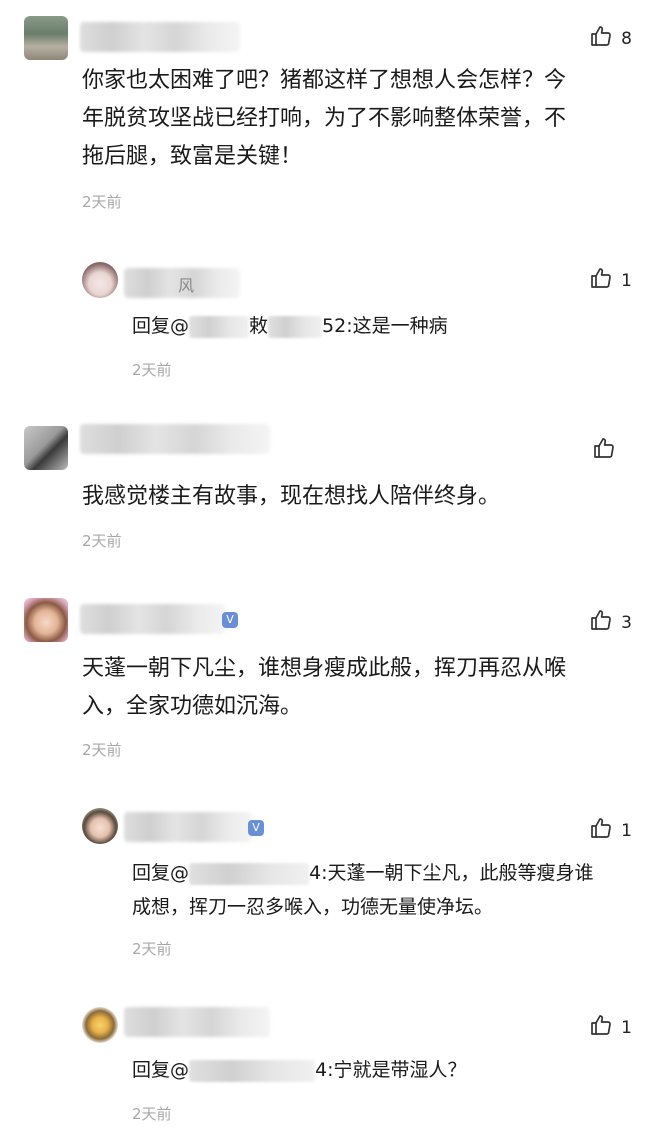  I want to click on comment-text: 我感觉楼主有故事，现在想找人陪伴终身。, so click(362, 497).